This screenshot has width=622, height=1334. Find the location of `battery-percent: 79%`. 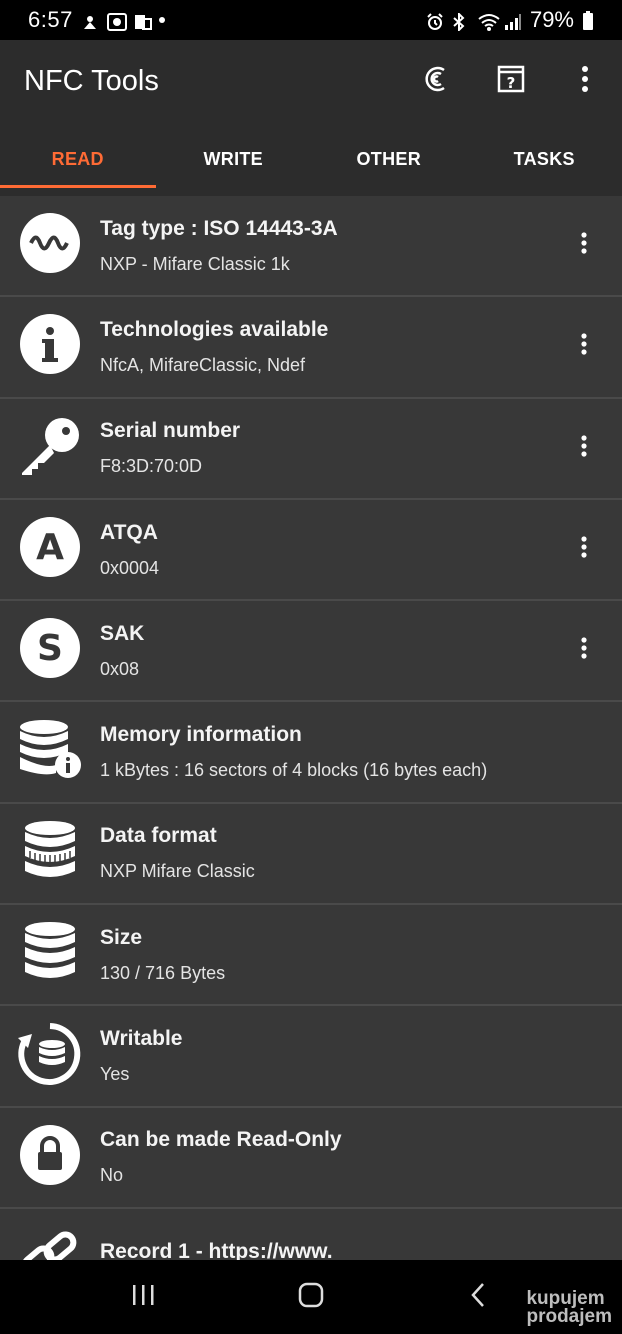

battery-percent: 79% is located at coordinates (551, 19).